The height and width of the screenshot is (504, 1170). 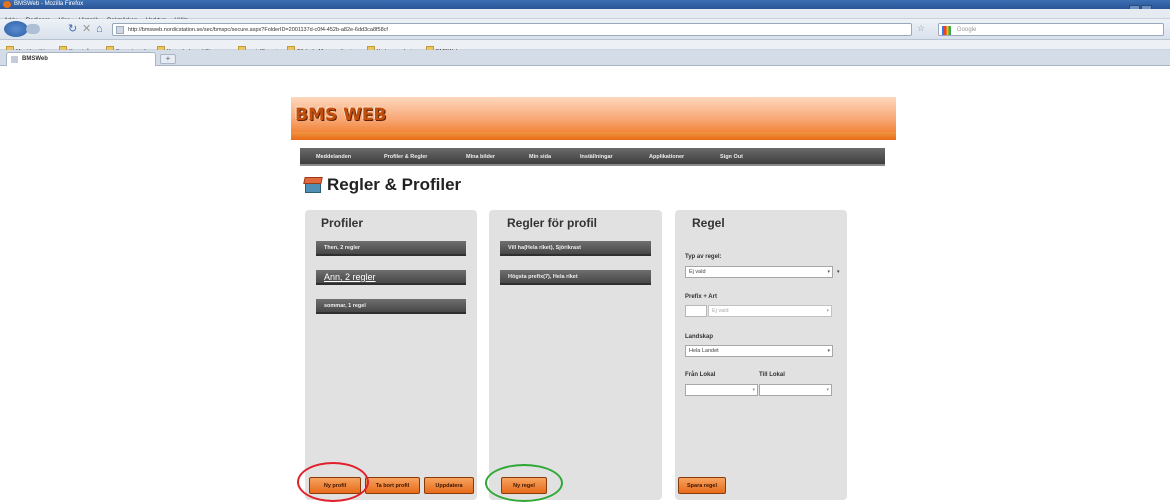 I want to click on save-rule-label: Spara regel, so click(x=702, y=486).